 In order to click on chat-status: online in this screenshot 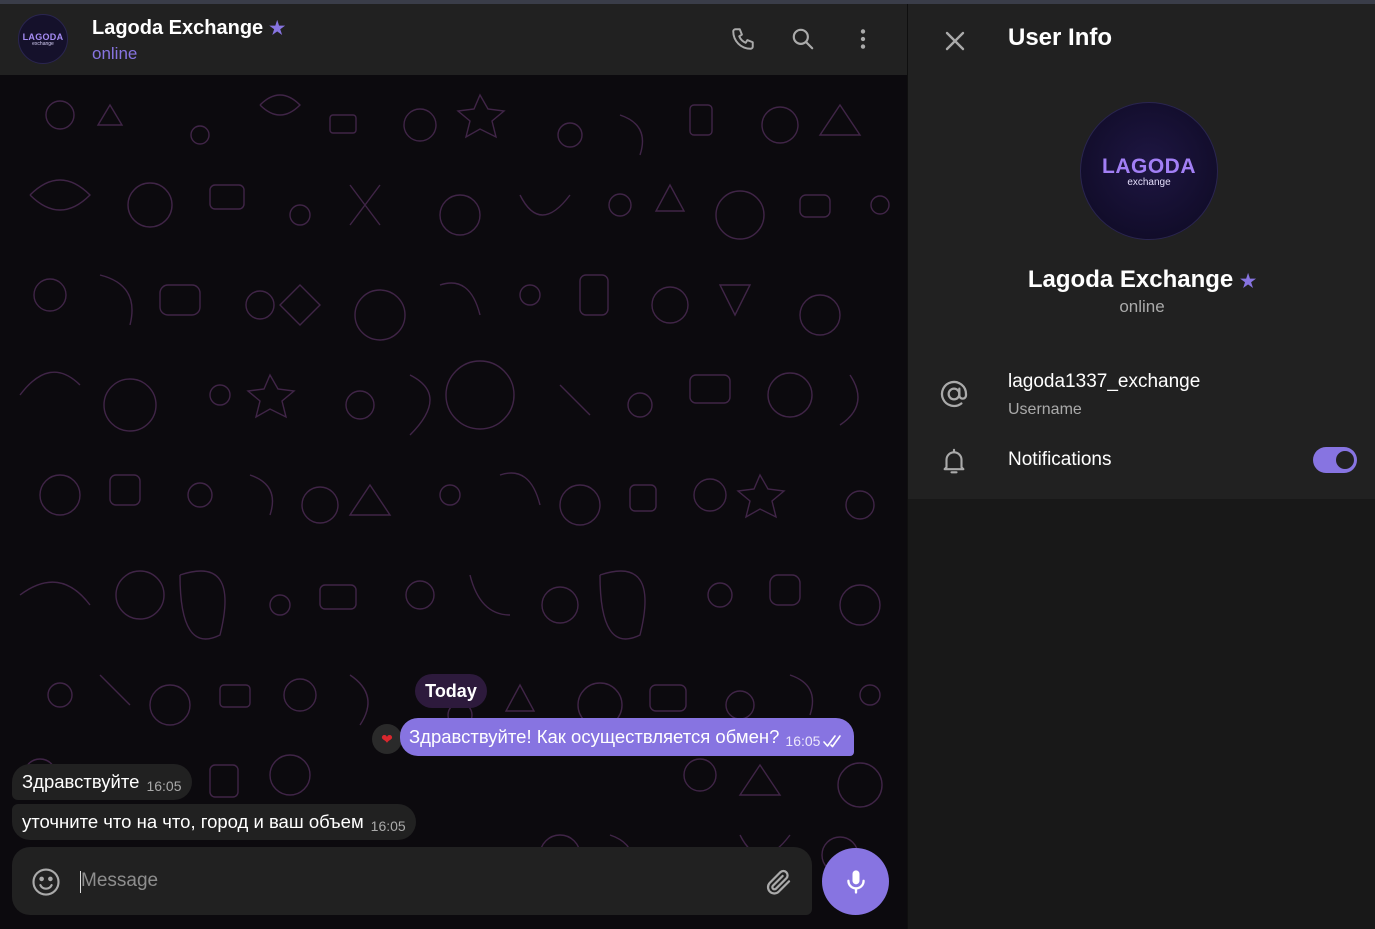, I will do `click(115, 53)`.